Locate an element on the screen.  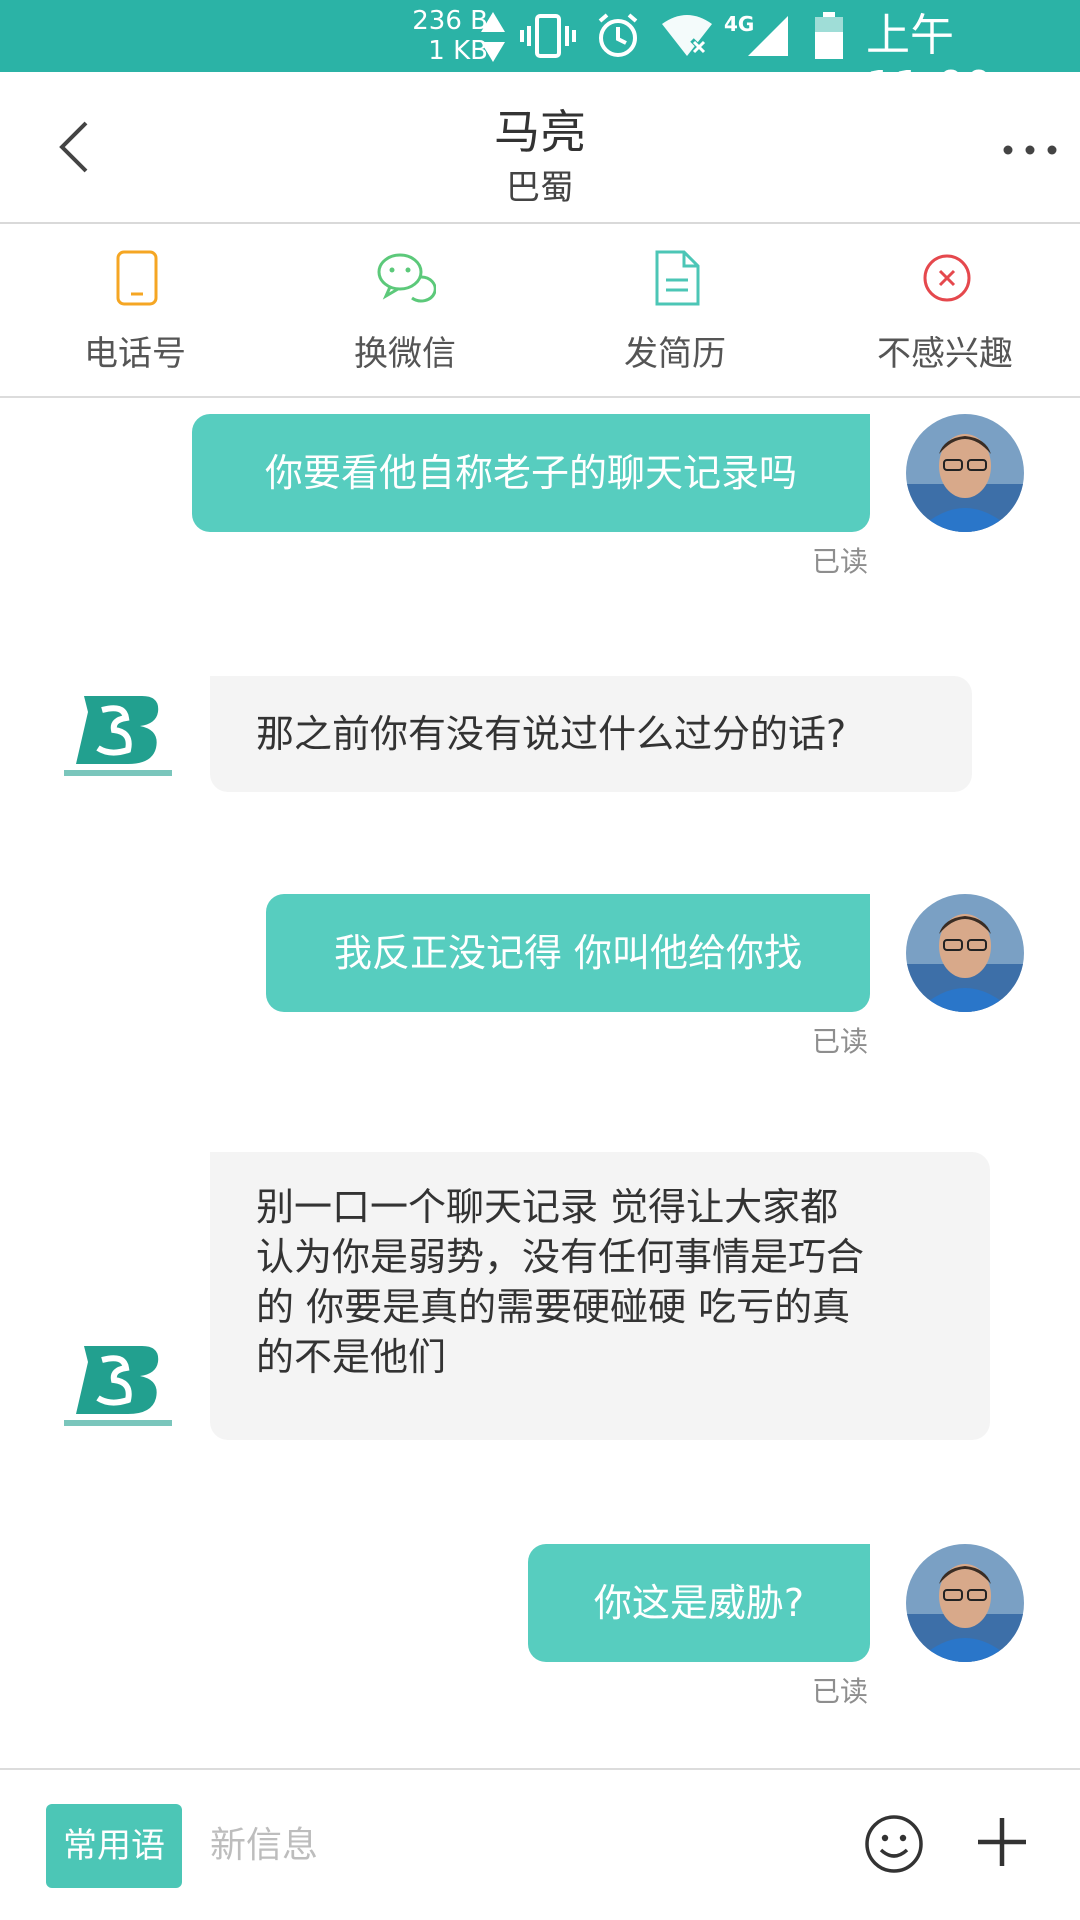
message-bubble-outgoing: 你这是威胁? is located at coordinates (699, 1603).